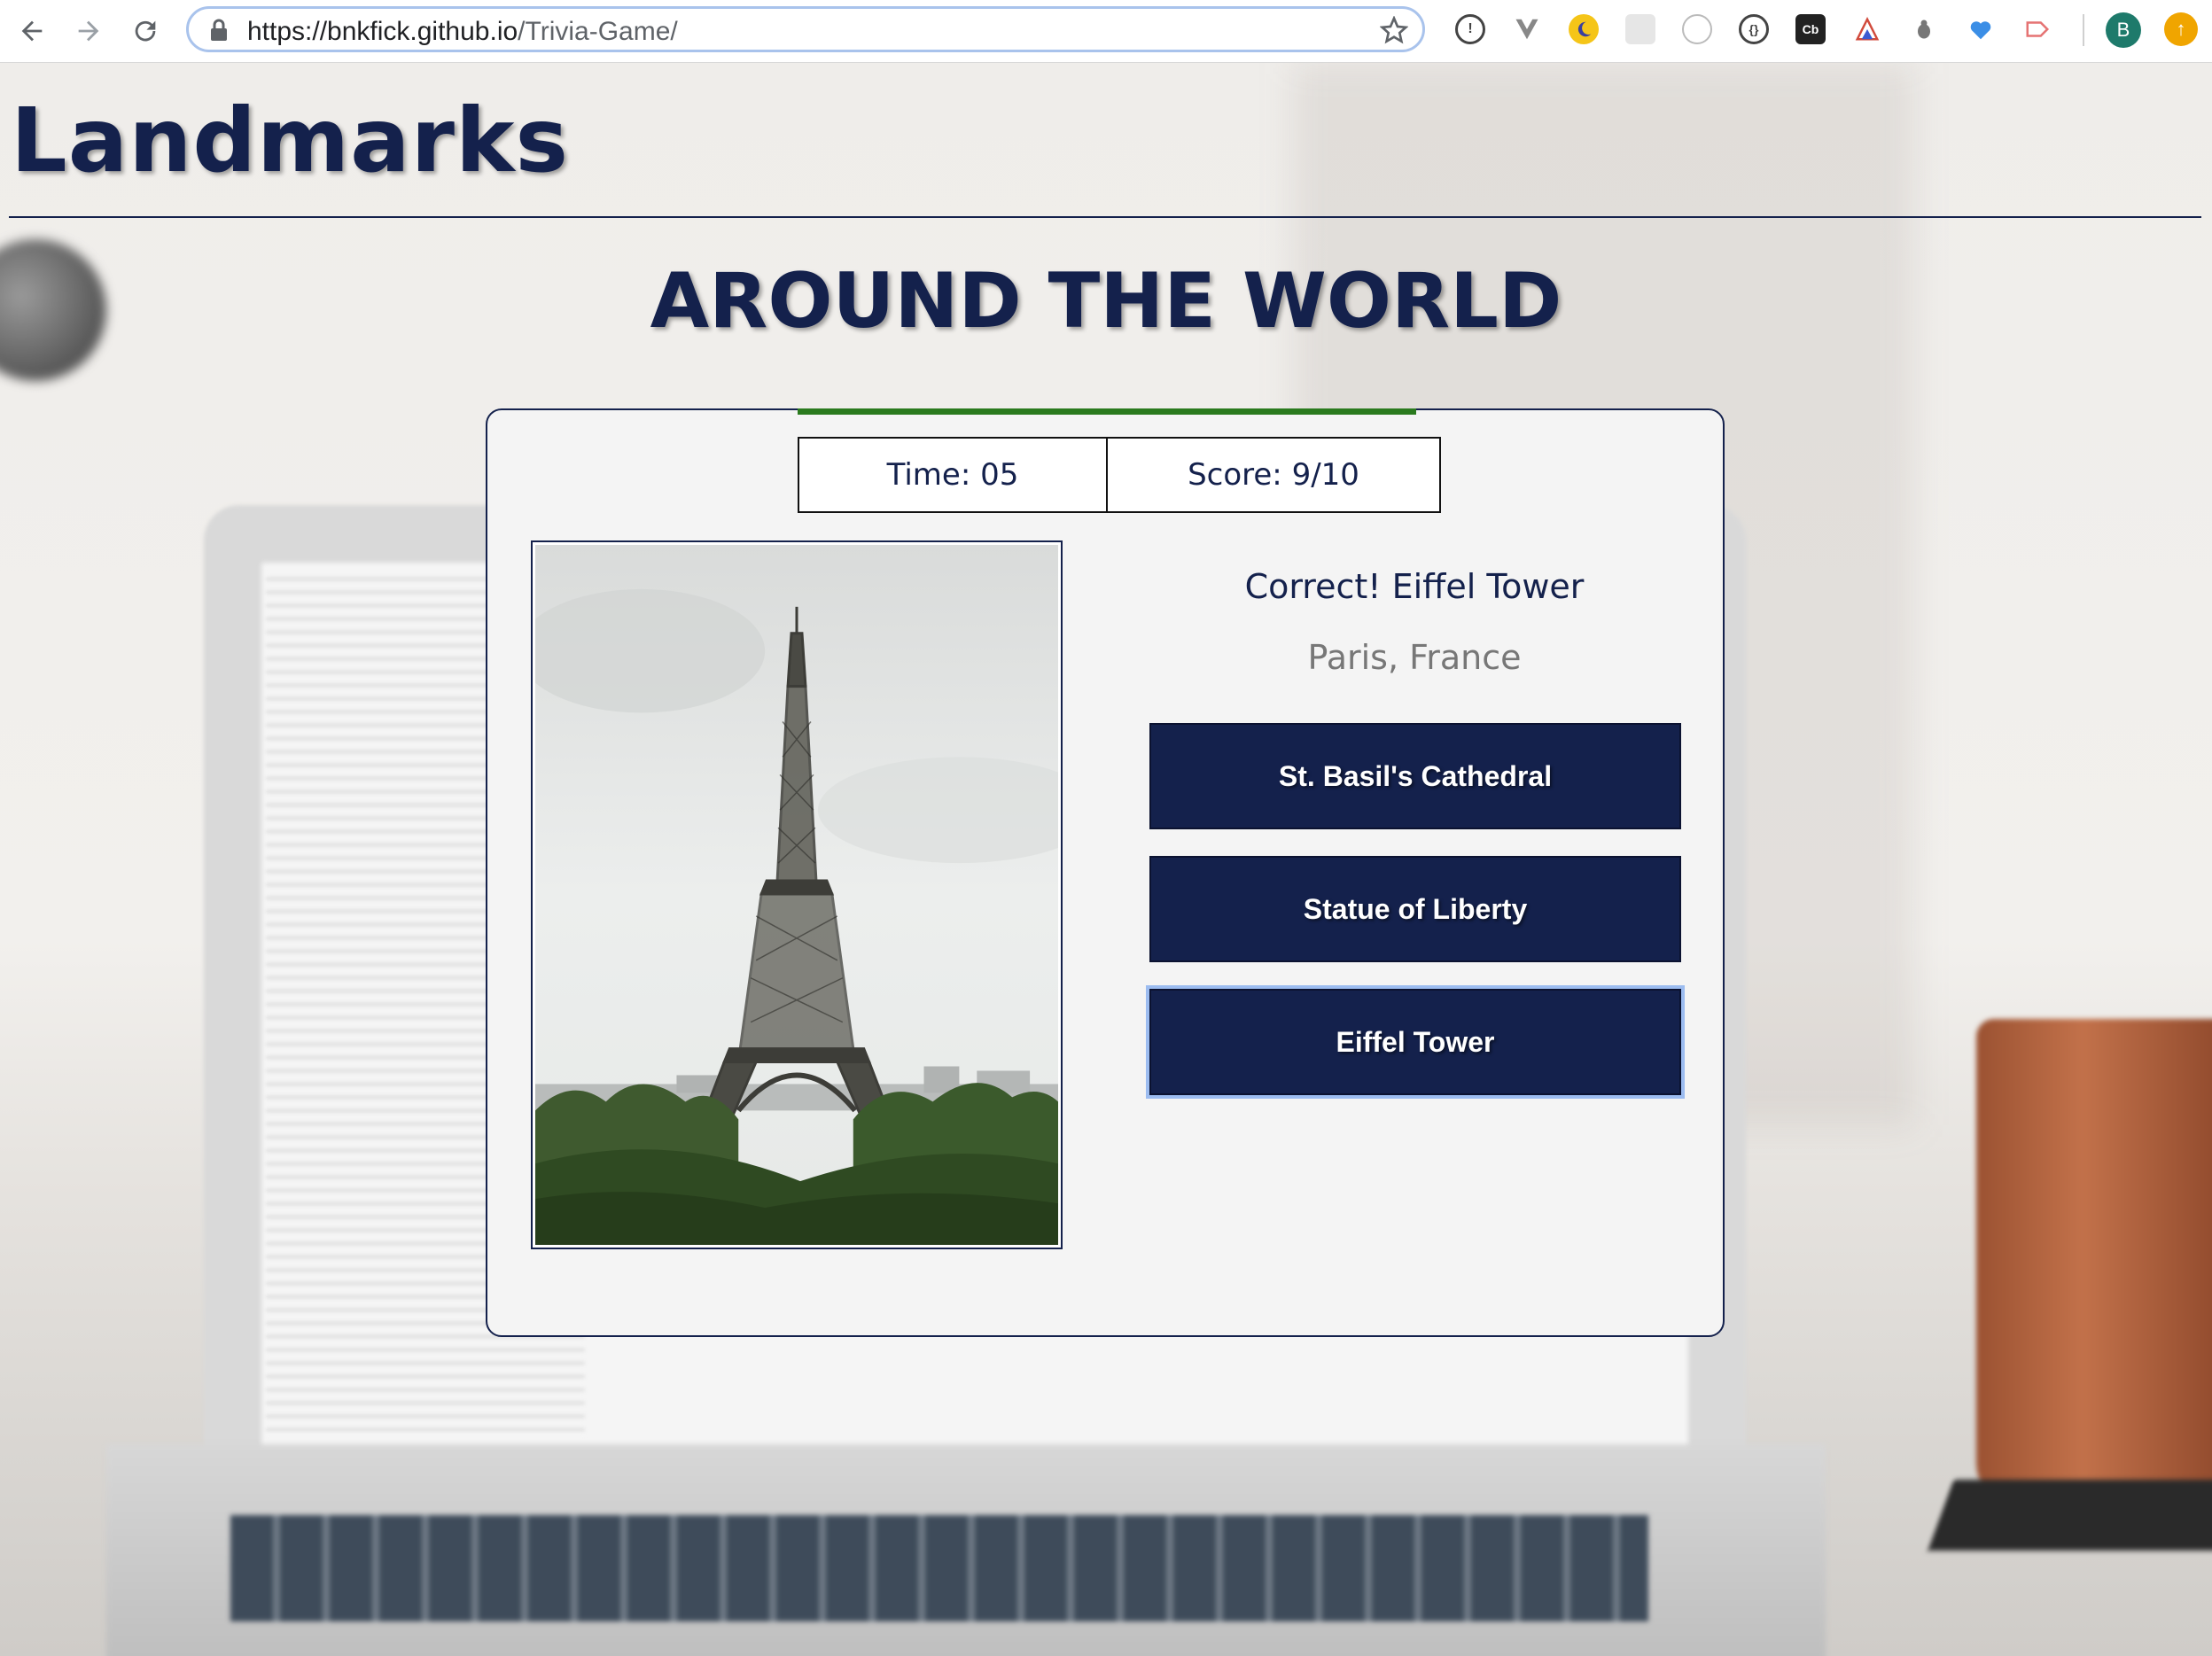  What do you see at coordinates (2094, 1267) in the screenshot?
I see `background-cup` at bounding box center [2094, 1267].